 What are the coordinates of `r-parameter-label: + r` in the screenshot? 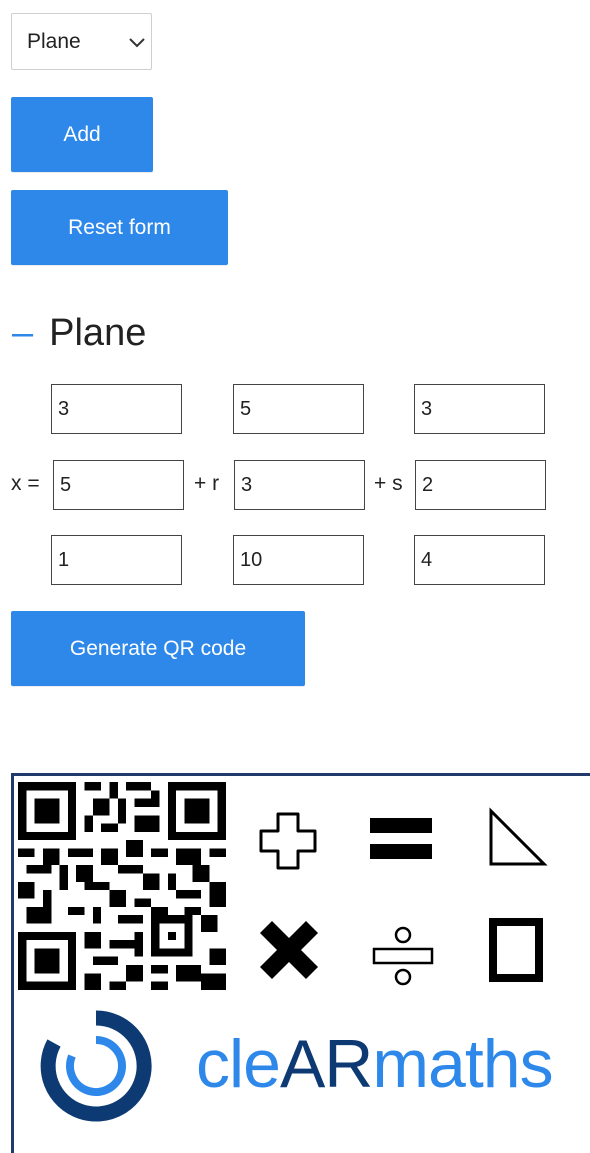 It's located at (207, 483).